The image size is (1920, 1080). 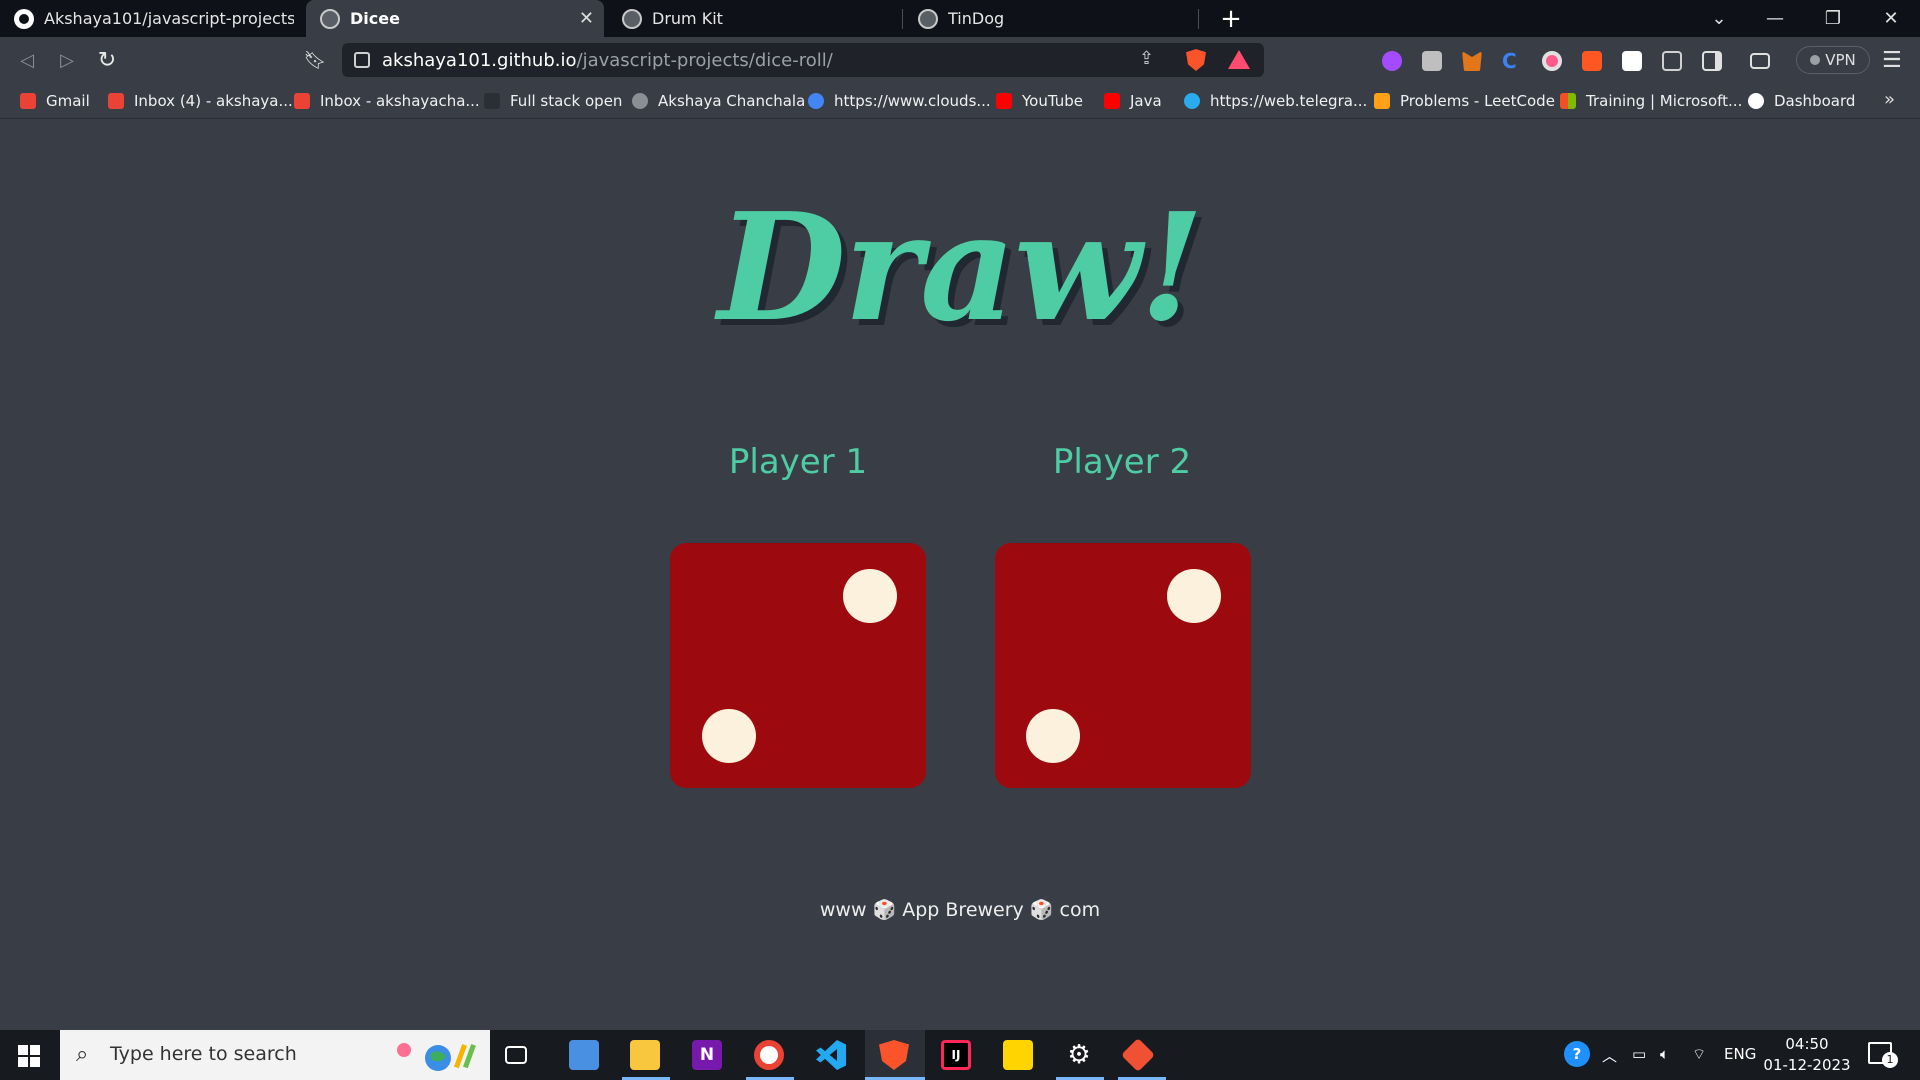 I want to click on brave-rewards-icon, so click(x=1239, y=59).